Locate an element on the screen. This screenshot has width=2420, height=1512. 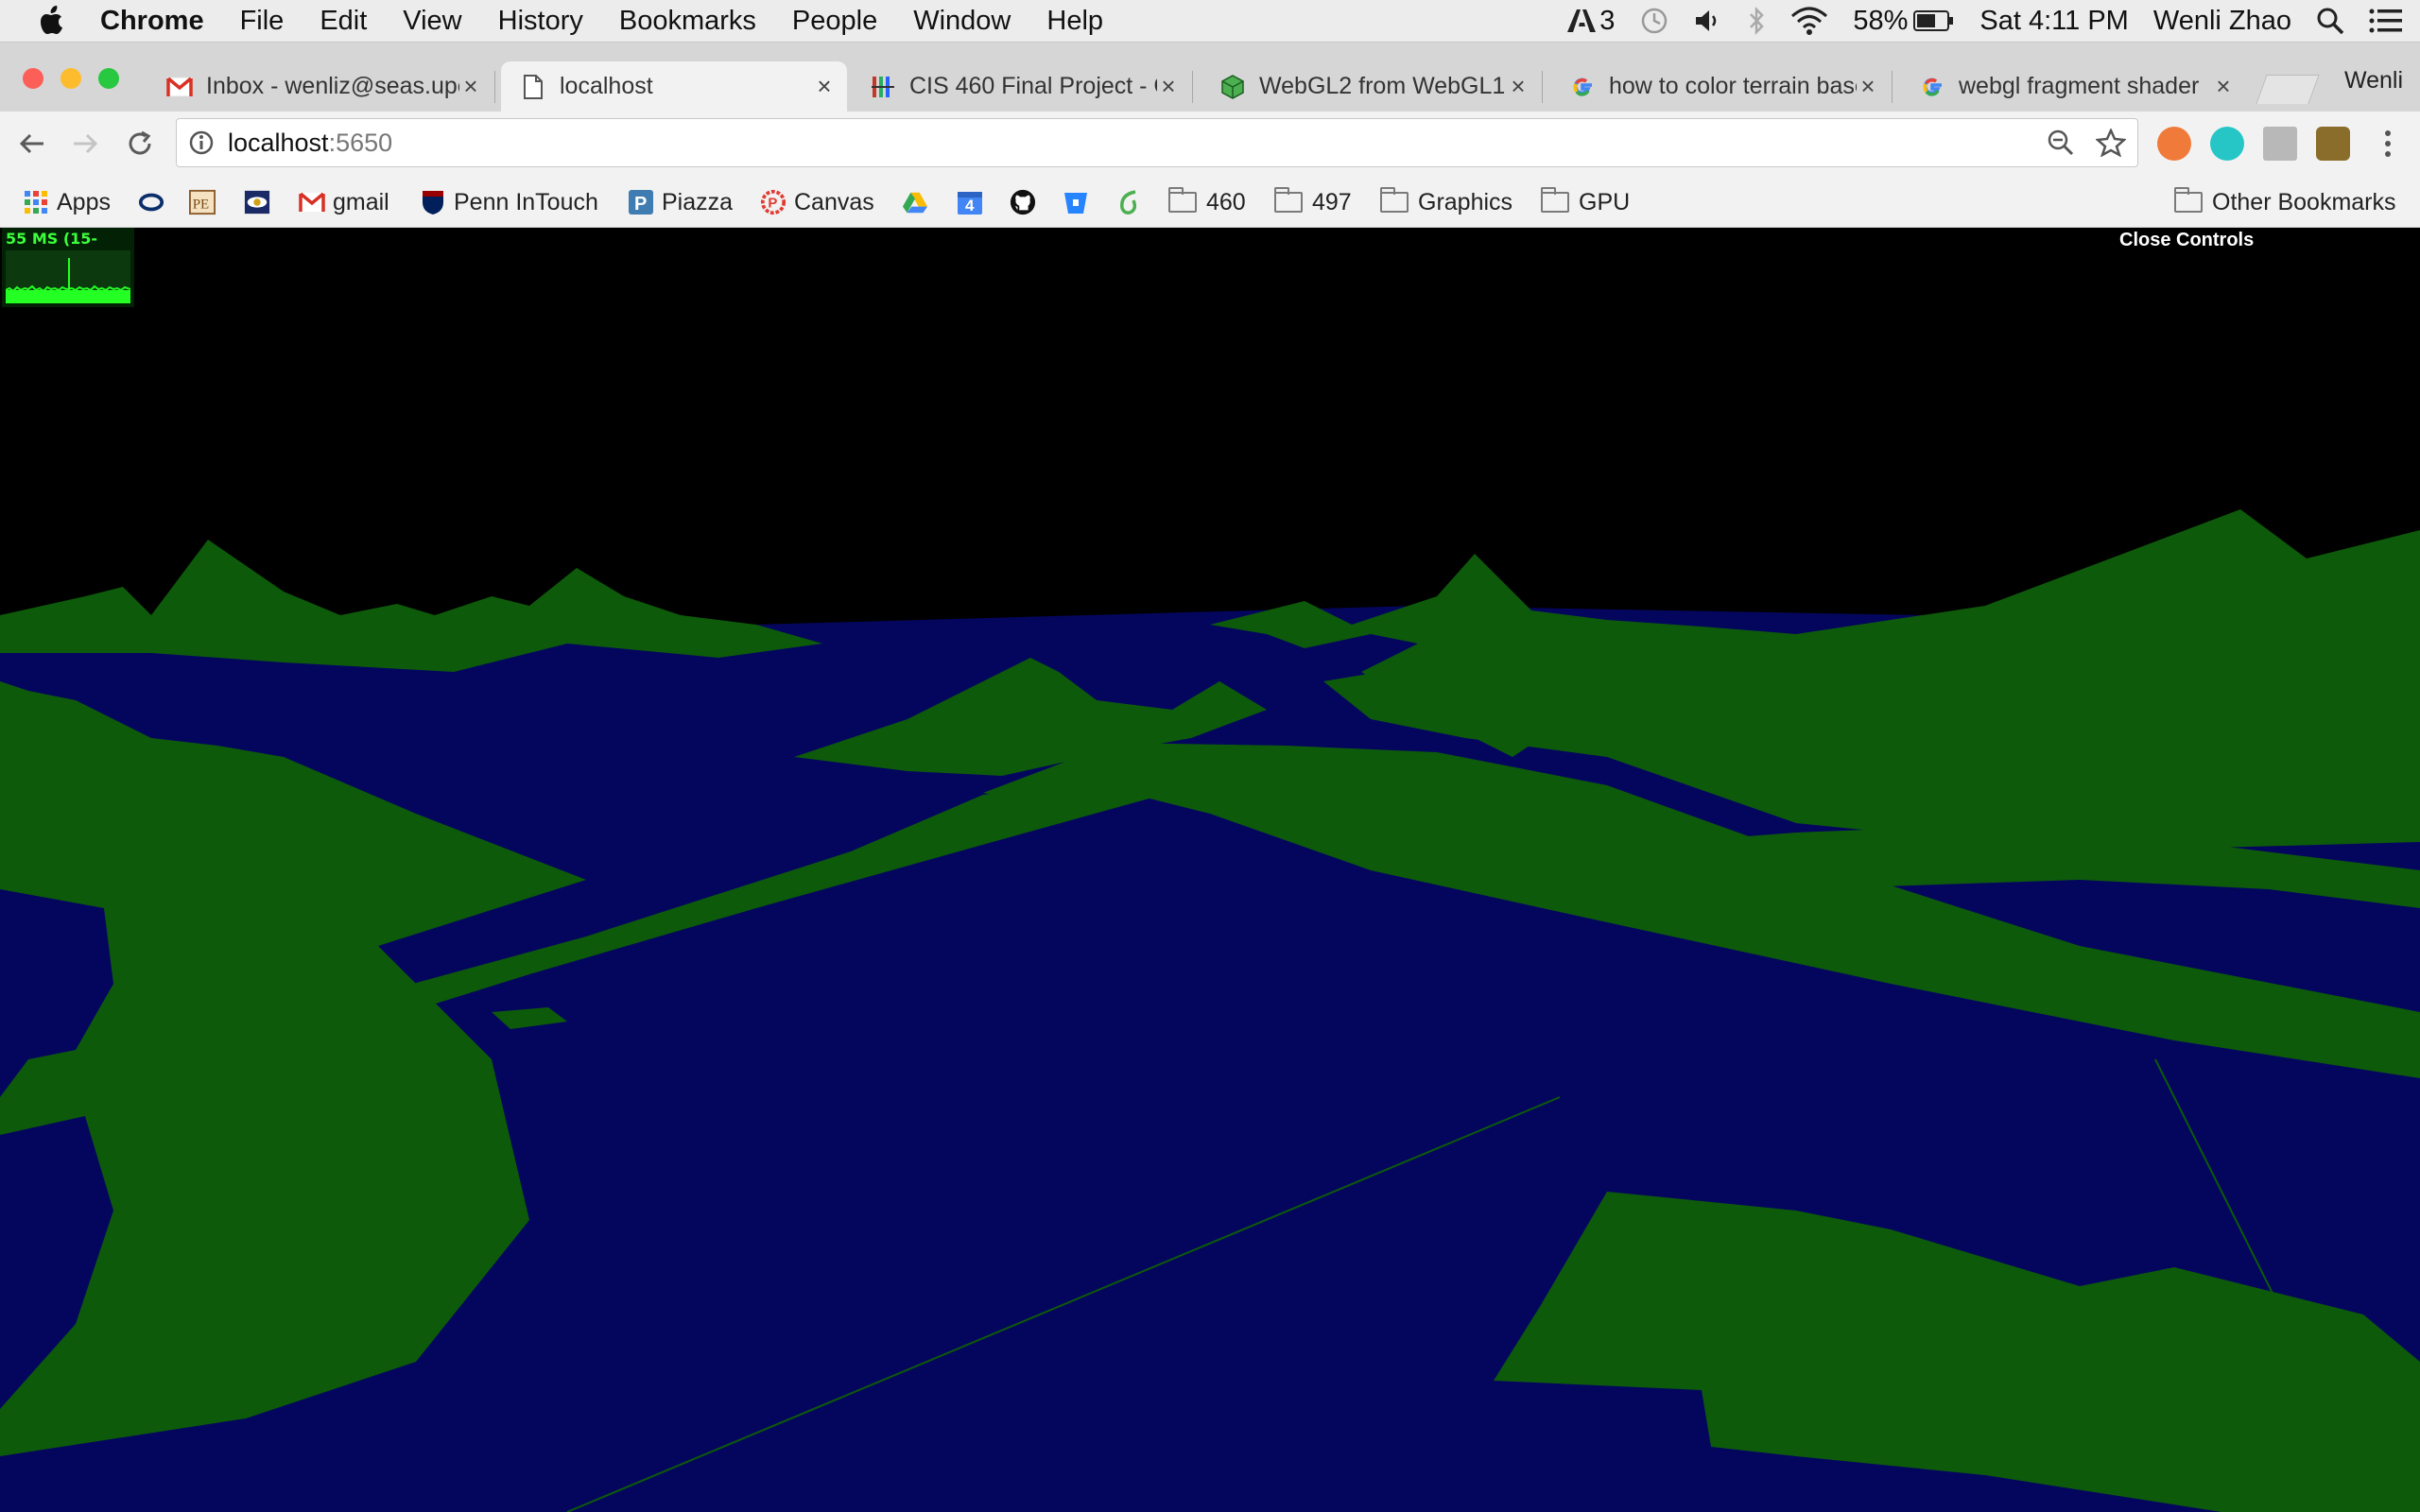
bookmark-calendar: 4 is located at coordinates (974, 202).